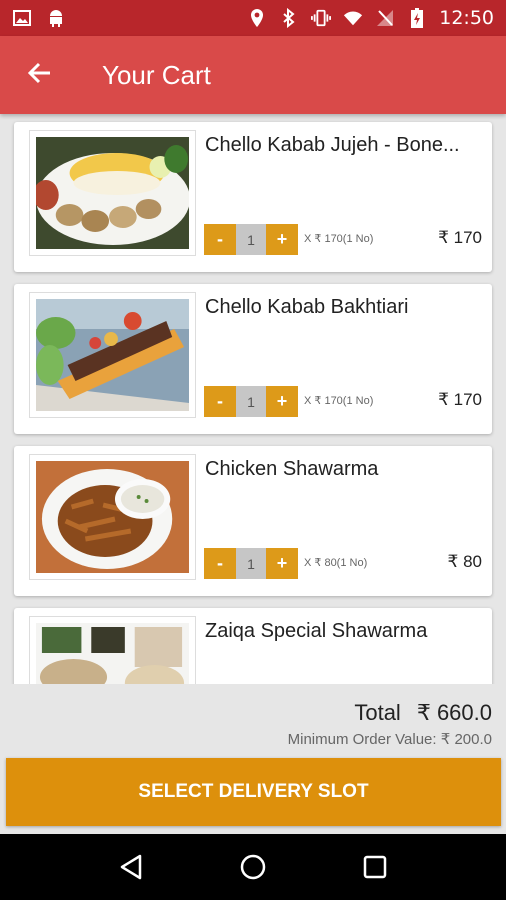 Image resolution: width=506 pixels, height=900 pixels. Describe the element at coordinates (289, 18) in the screenshot. I see `bluetooth-icon` at that location.